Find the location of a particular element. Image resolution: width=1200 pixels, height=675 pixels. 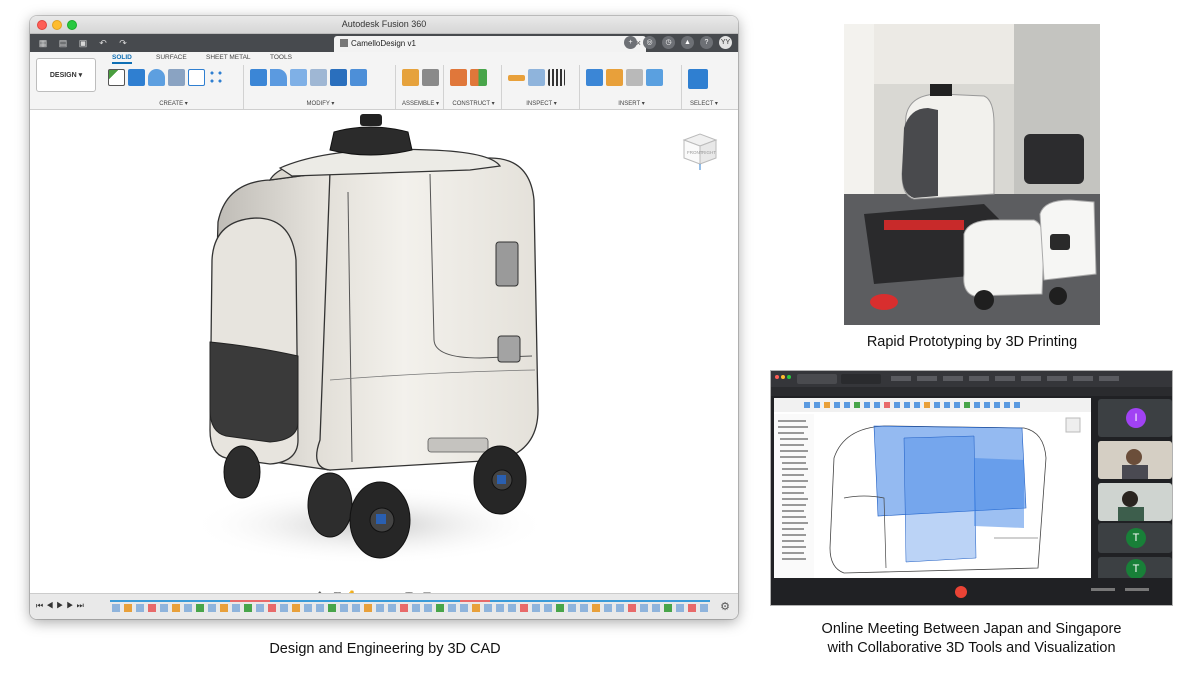

shell-icon is located at coordinates (176, 77).